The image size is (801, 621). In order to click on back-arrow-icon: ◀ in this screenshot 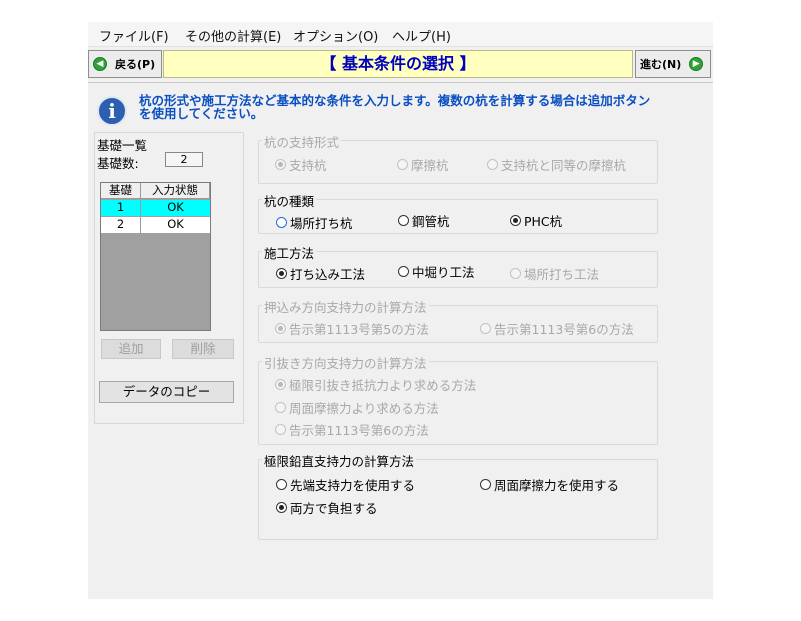, I will do `click(100, 64)`.